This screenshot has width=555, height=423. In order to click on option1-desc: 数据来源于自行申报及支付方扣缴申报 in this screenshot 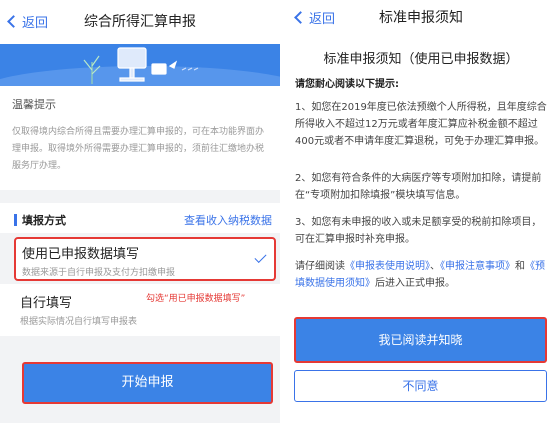, I will do `click(99, 273)`.